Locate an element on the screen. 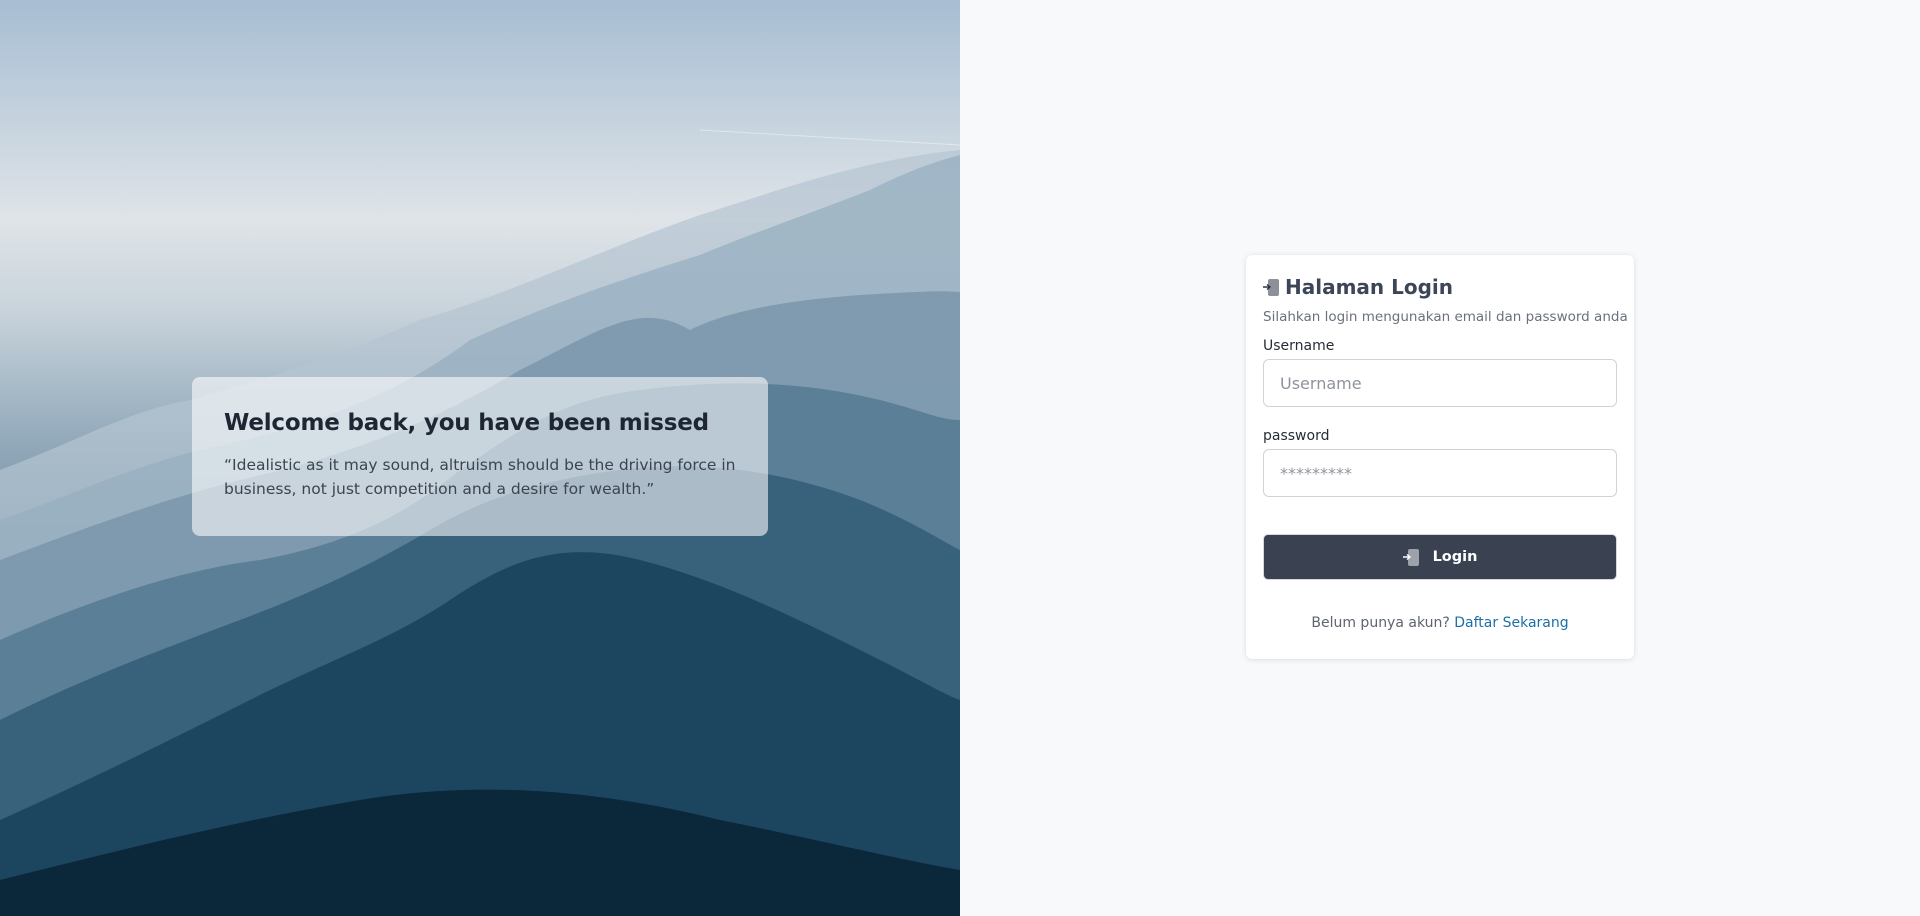  login-button-label: Login is located at coordinates (1455, 557).